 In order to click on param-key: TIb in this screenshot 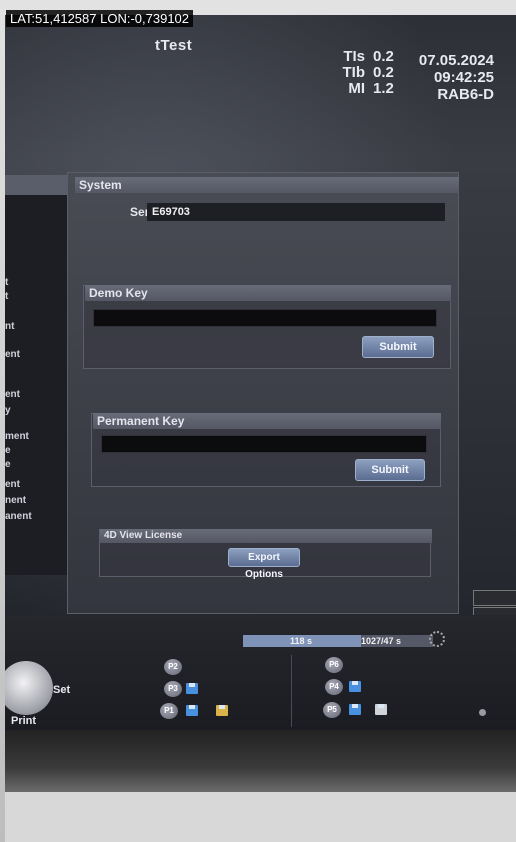, I will do `click(354, 72)`.